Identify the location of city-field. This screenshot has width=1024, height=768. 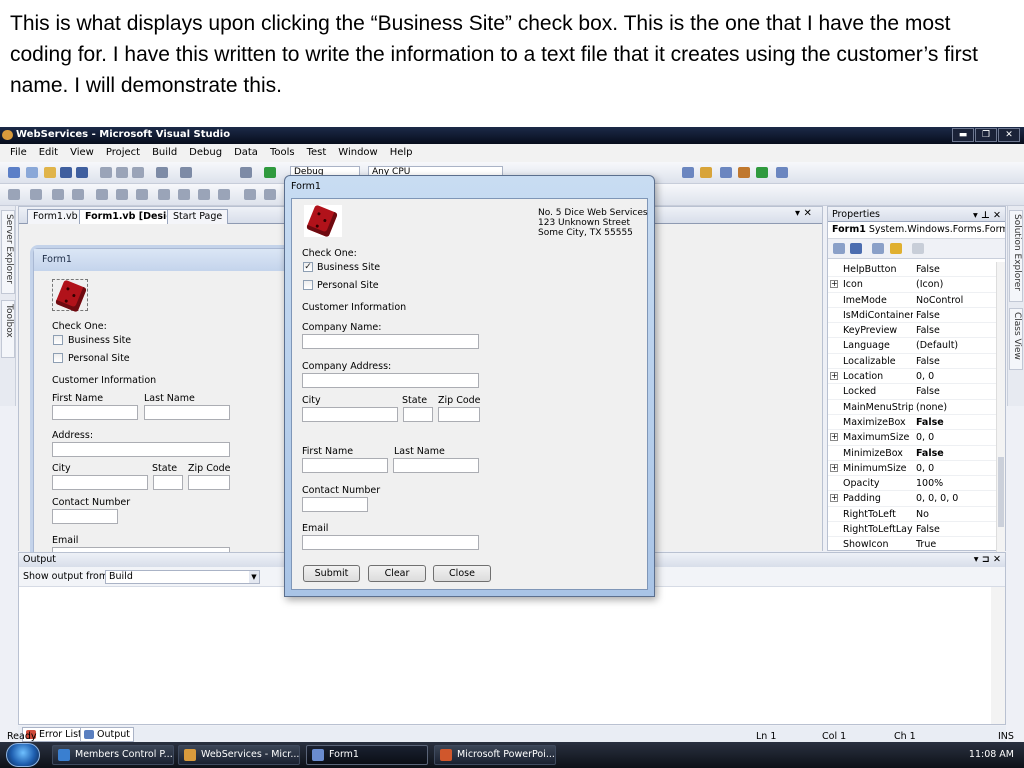
(350, 414).